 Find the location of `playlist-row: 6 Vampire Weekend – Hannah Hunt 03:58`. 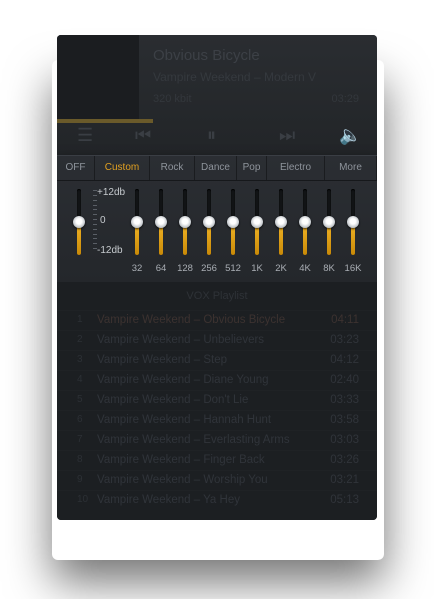

playlist-row: 6 Vampire Weekend – Hannah Hunt 03:58 is located at coordinates (217, 420).